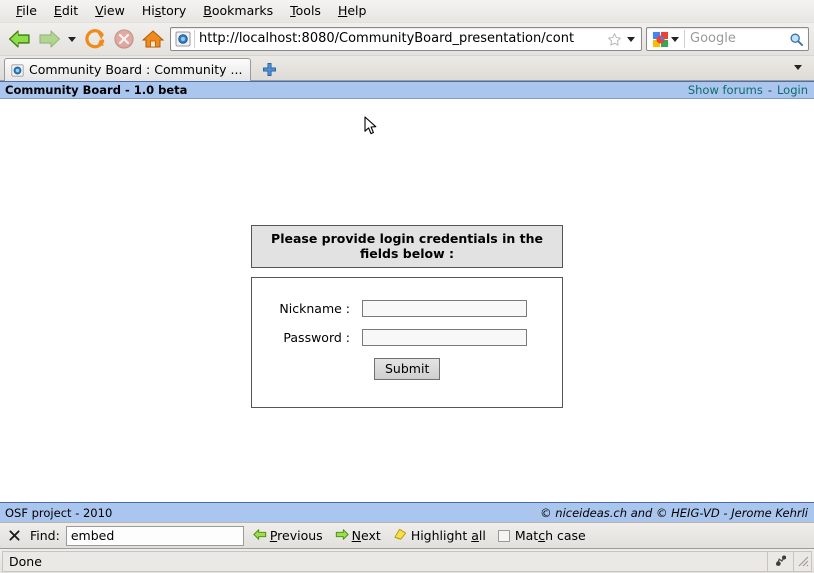 This screenshot has width=814, height=573. I want to click on nickname-row: Nickname :, so click(407, 308).